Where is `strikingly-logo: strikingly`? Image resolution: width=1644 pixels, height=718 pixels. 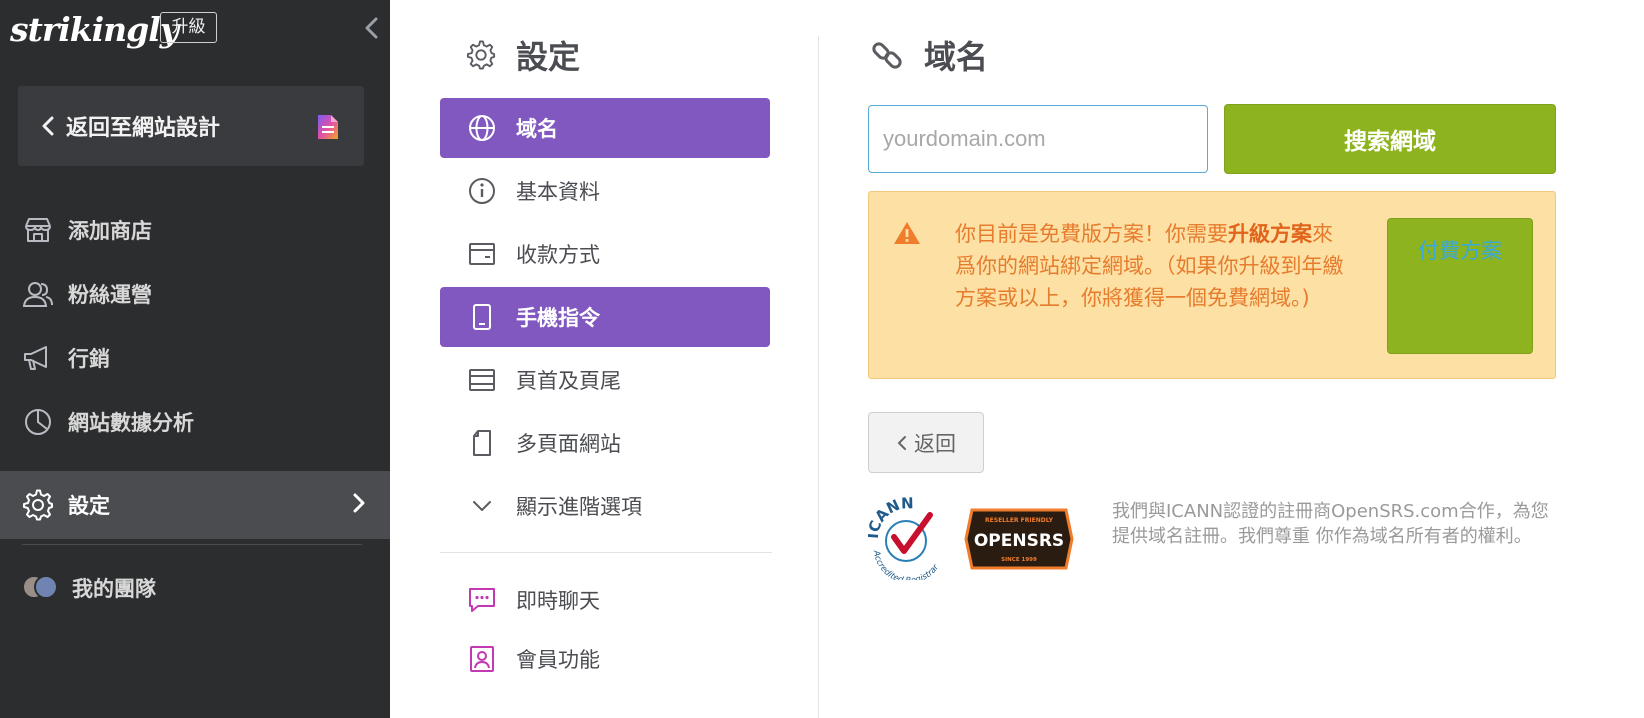 strikingly-logo: strikingly is located at coordinates (94, 29).